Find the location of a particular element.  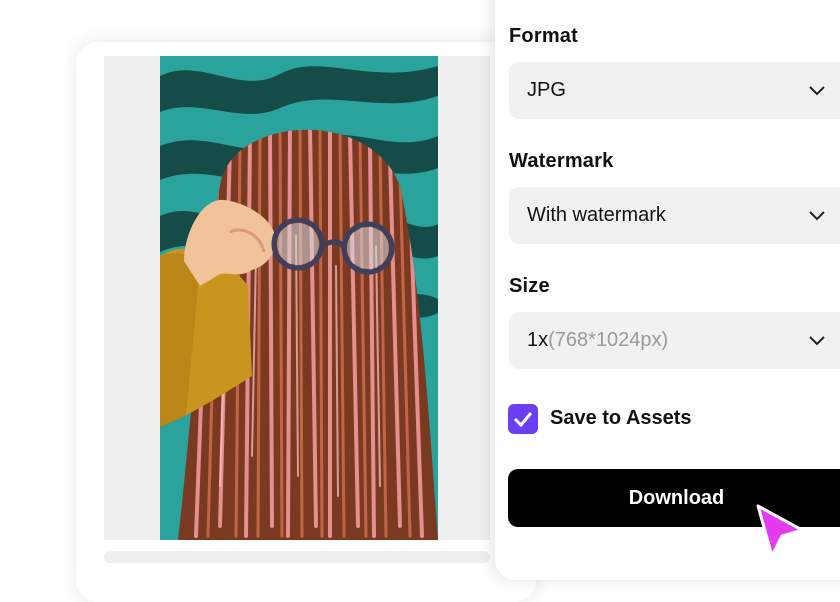

watermark-dropdown: With watermark is located at coordinates (674, 215).